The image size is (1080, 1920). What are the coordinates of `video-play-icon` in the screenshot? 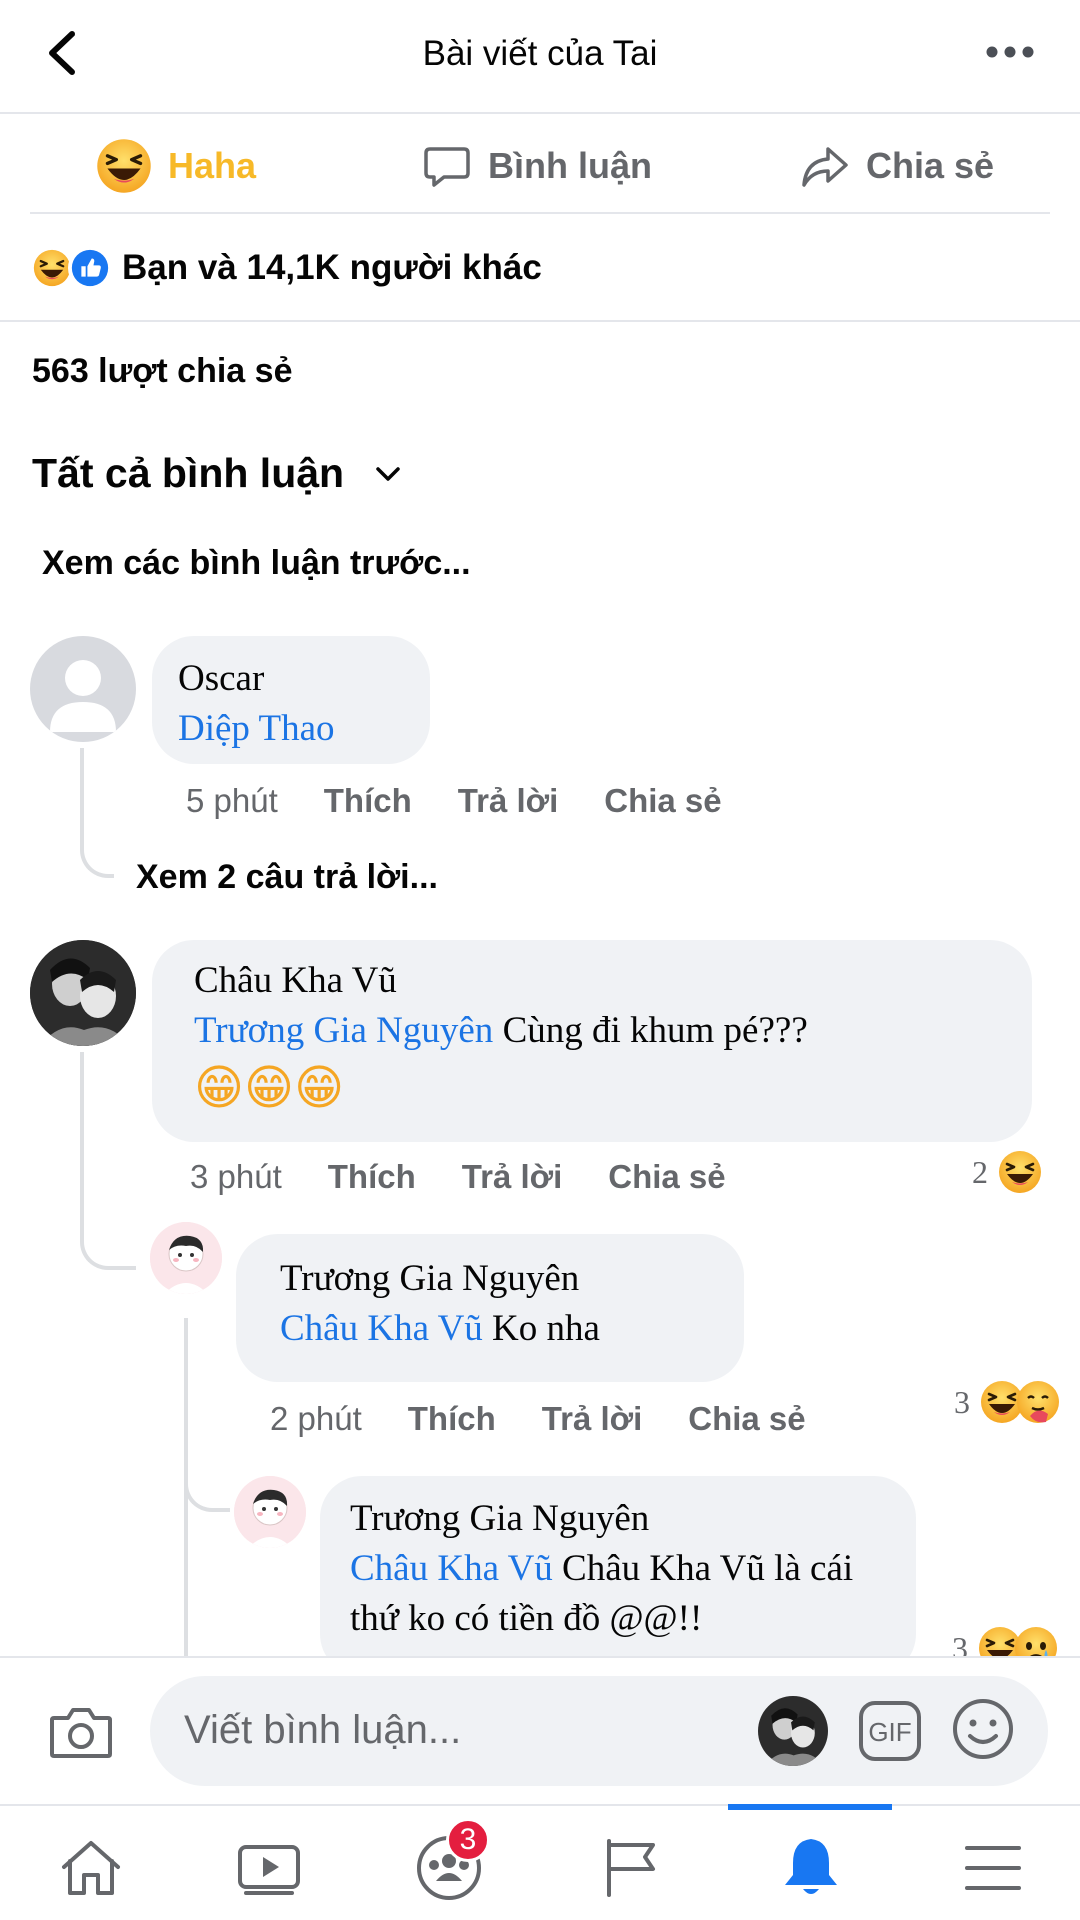 It's located at (269, 1870).